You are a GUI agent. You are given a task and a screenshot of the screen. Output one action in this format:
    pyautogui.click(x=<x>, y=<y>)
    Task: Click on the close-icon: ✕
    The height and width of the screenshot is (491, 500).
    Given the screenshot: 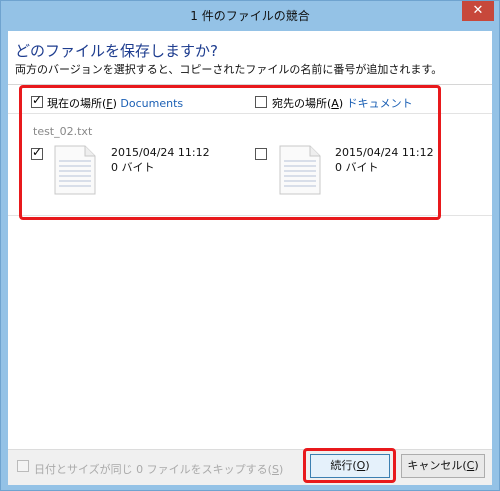 What is the action you would take?
    pyautogui.click(x=478, y=10)
    